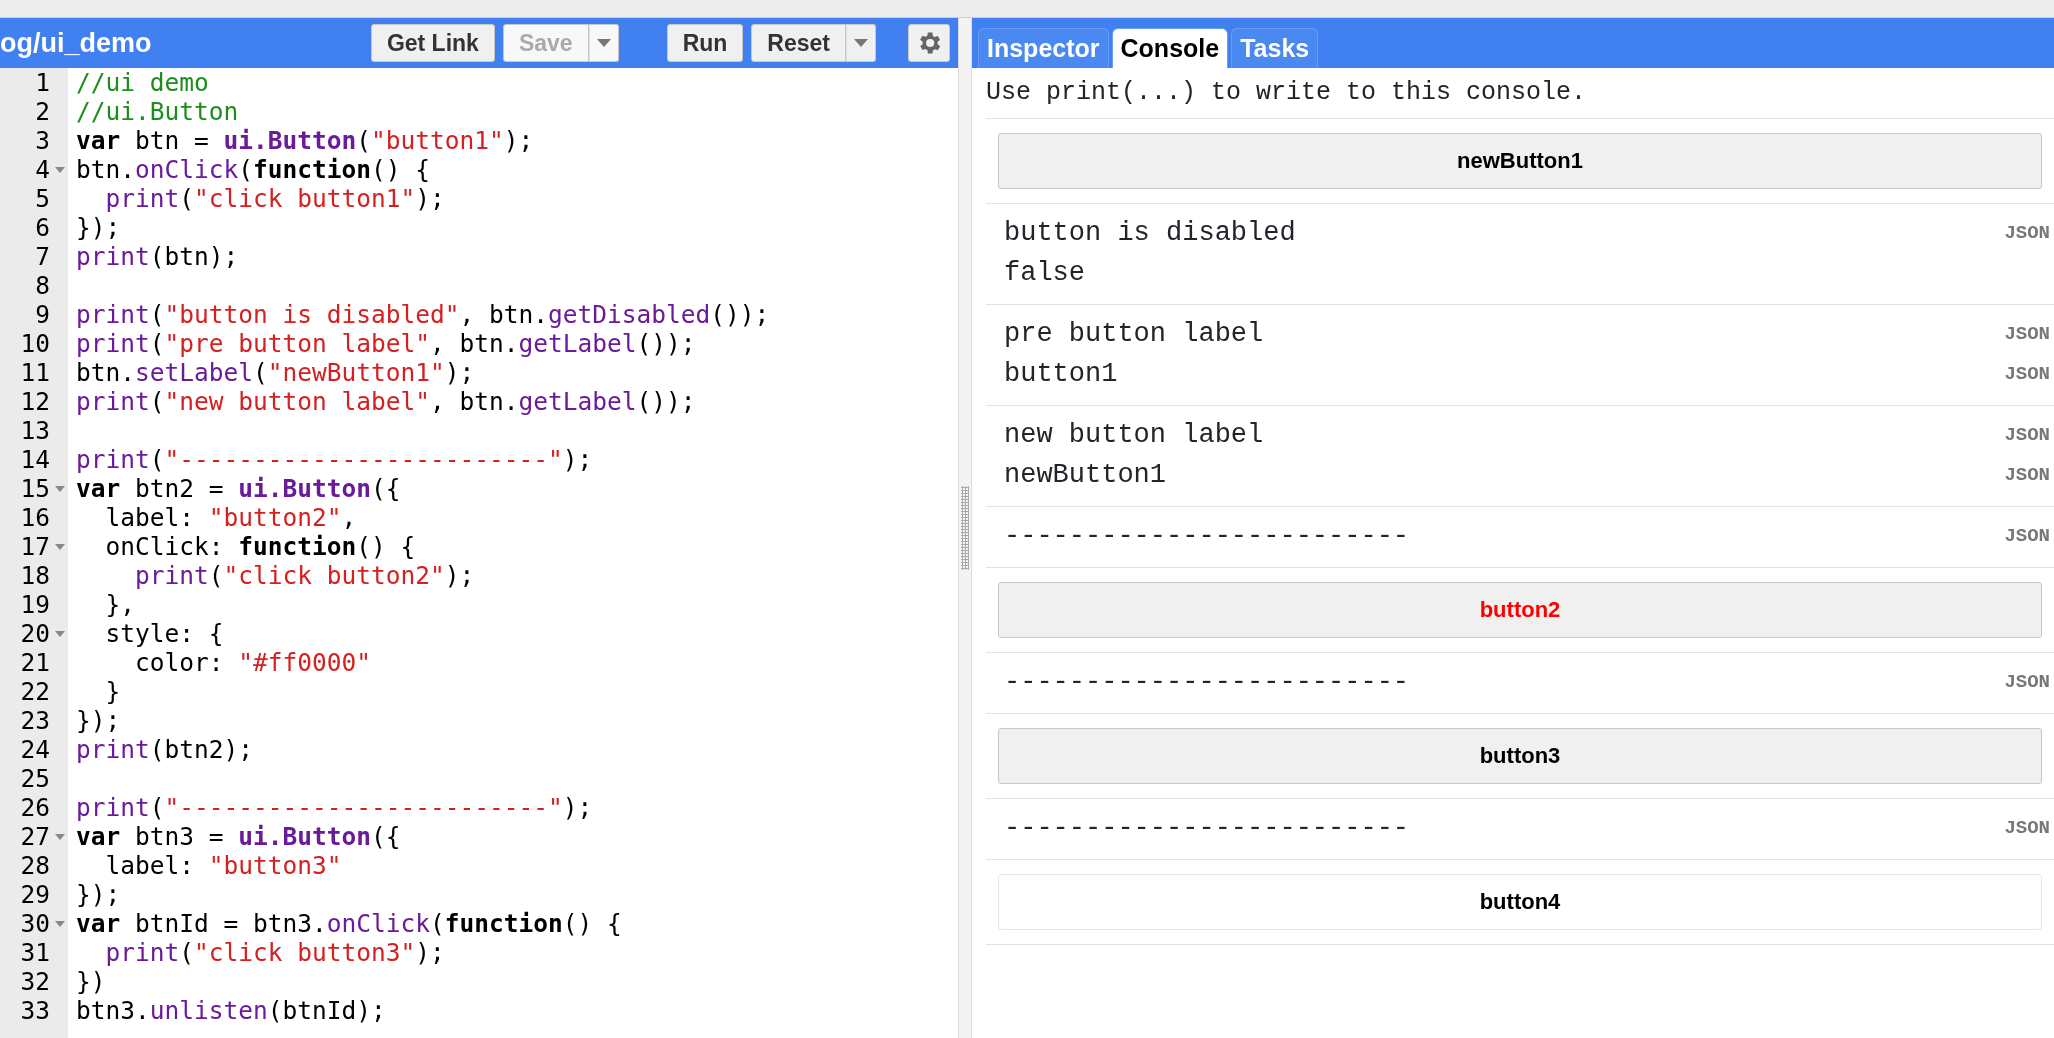  I want to click on code-line: //ui demo, so click(143, 82).